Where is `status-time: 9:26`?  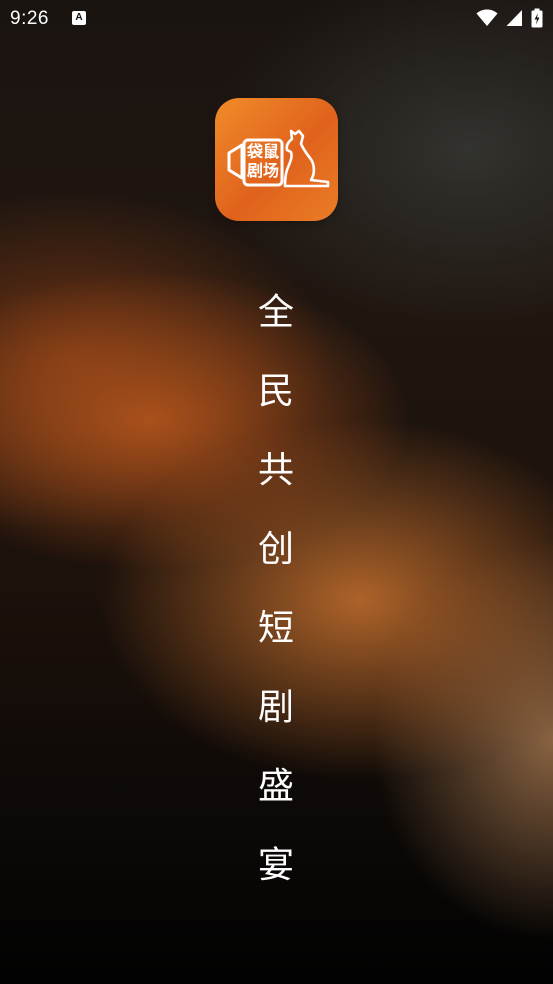 status-time: 9:26 is located at coordinates (29, 18).